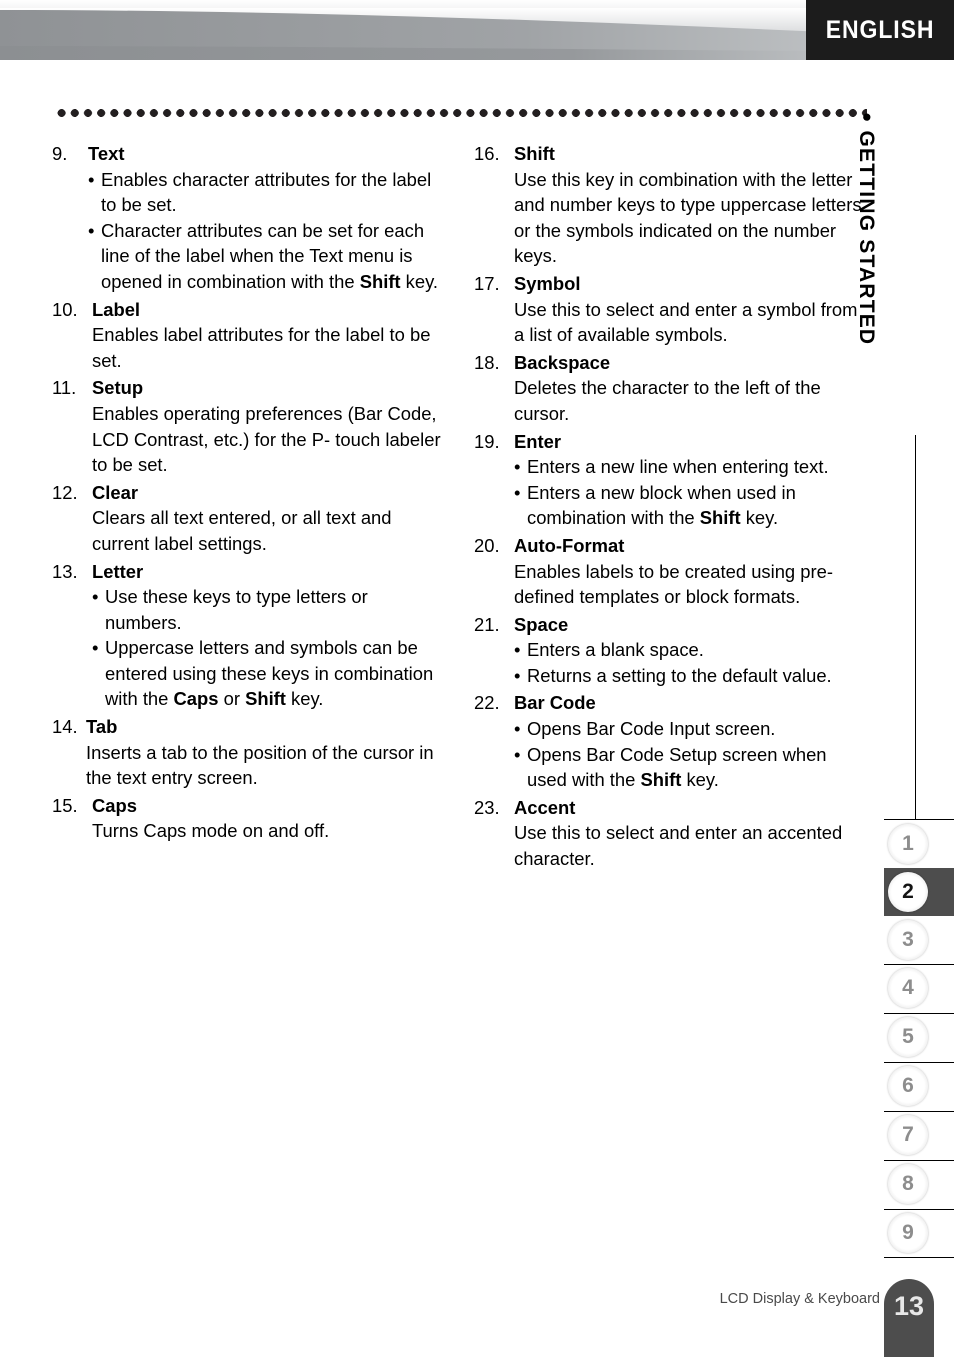  I want to click on item-title: Letter, so click(118, 571).